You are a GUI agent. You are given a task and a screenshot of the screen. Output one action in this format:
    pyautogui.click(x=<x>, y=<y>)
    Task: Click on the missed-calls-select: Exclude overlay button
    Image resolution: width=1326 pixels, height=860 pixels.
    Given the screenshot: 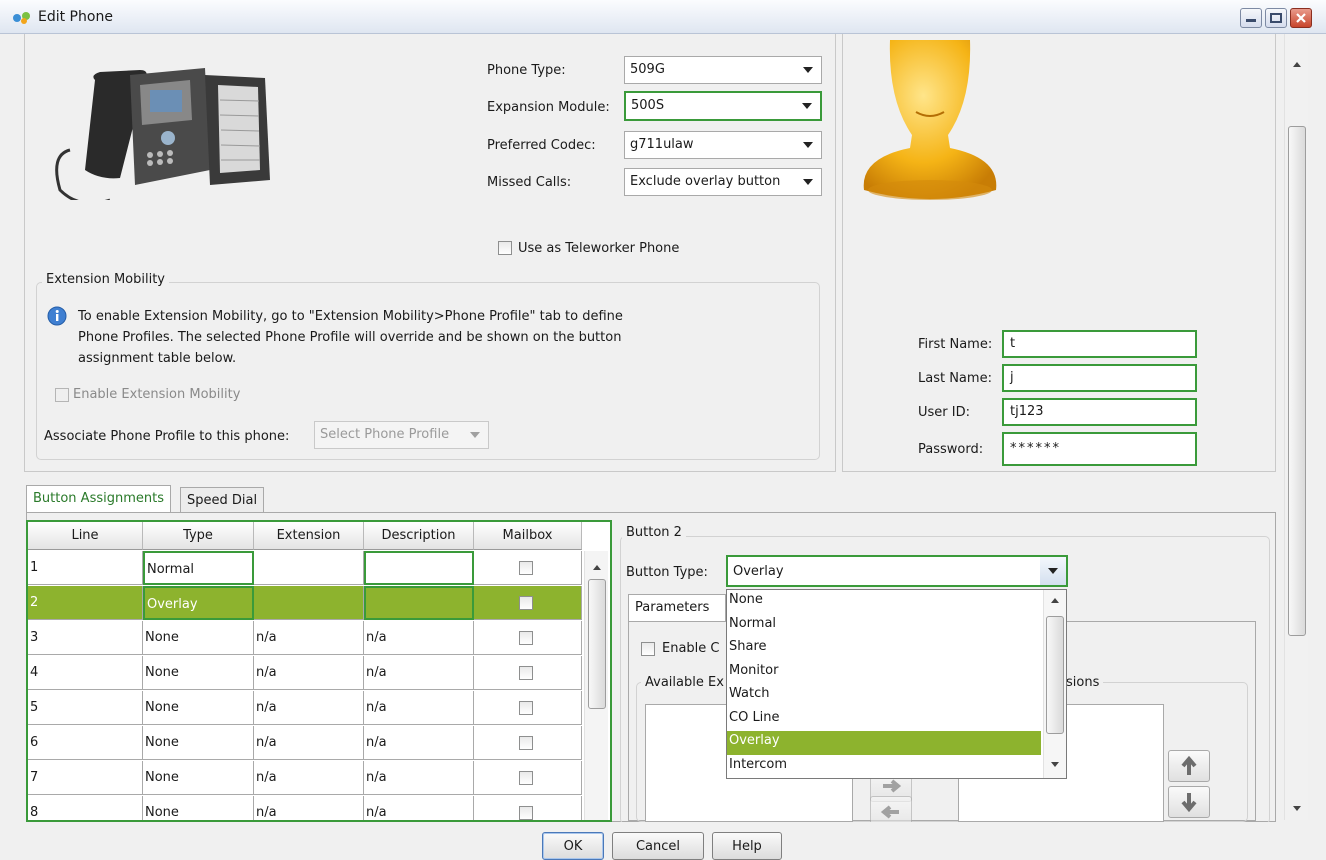 What is the action you would take?
    pyautogui.click(x=723, y=182)
    